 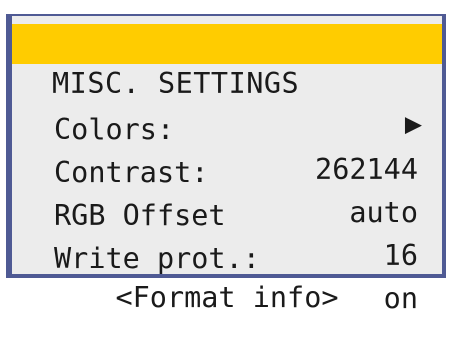 I want to click on format-info-label: <Format info>, so click(x=227, y=297).